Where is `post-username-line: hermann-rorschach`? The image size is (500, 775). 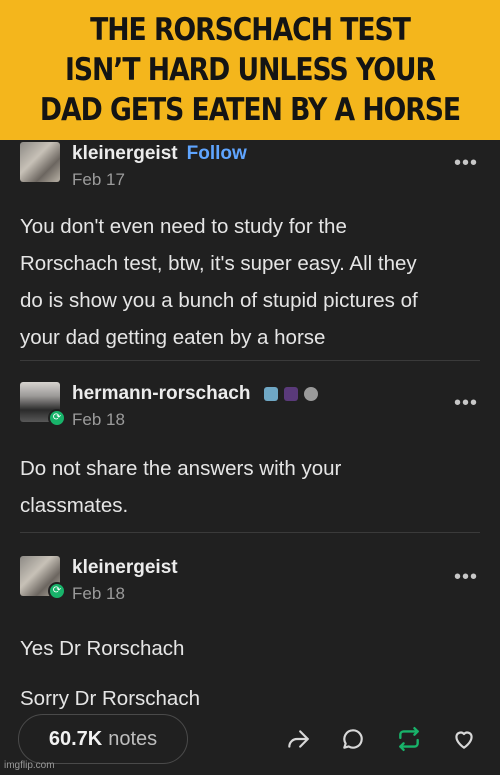
post-username-line: hermann-rorschach is located at coordinates (195, 394).